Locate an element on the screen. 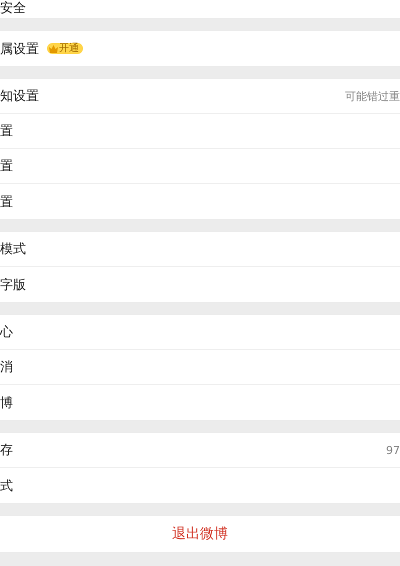 This screenshot has width=400, height=566. setting-label: 知设置 is located at coordinates (19, 96).